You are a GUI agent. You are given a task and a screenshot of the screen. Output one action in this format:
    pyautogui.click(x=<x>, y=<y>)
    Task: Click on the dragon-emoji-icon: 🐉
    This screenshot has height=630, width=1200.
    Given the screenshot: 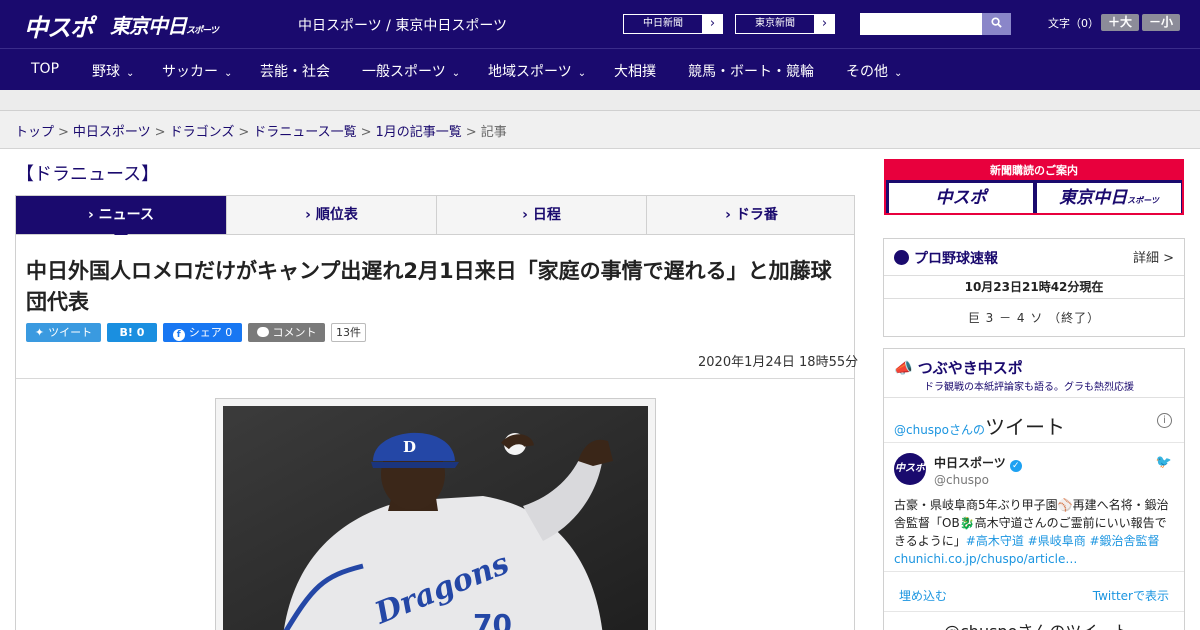 What is the action you would take?
    pyautogui.click(x=967, y=523)
    